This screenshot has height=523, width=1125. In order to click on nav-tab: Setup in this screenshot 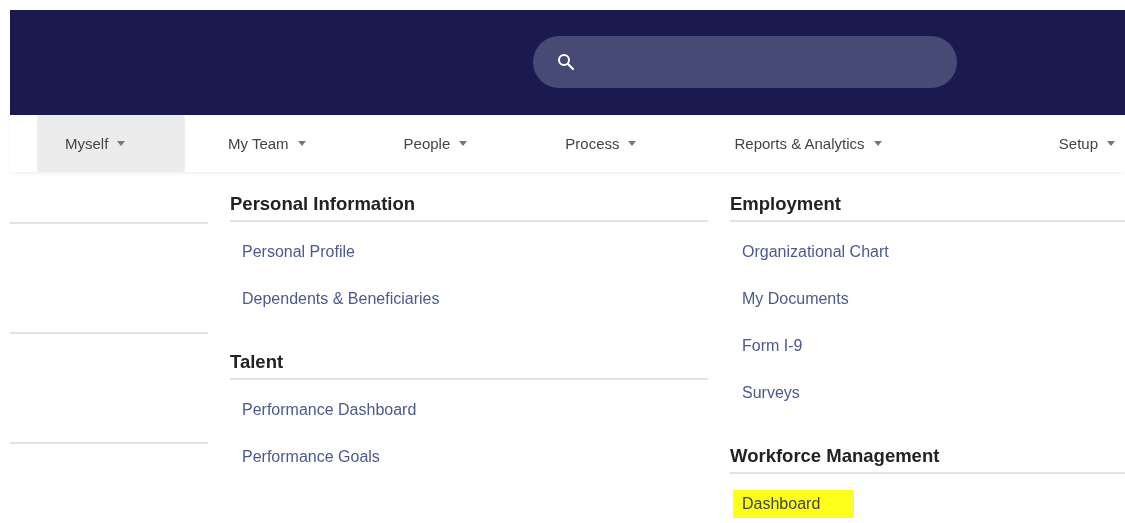, I will do `click(1086, 143)`.